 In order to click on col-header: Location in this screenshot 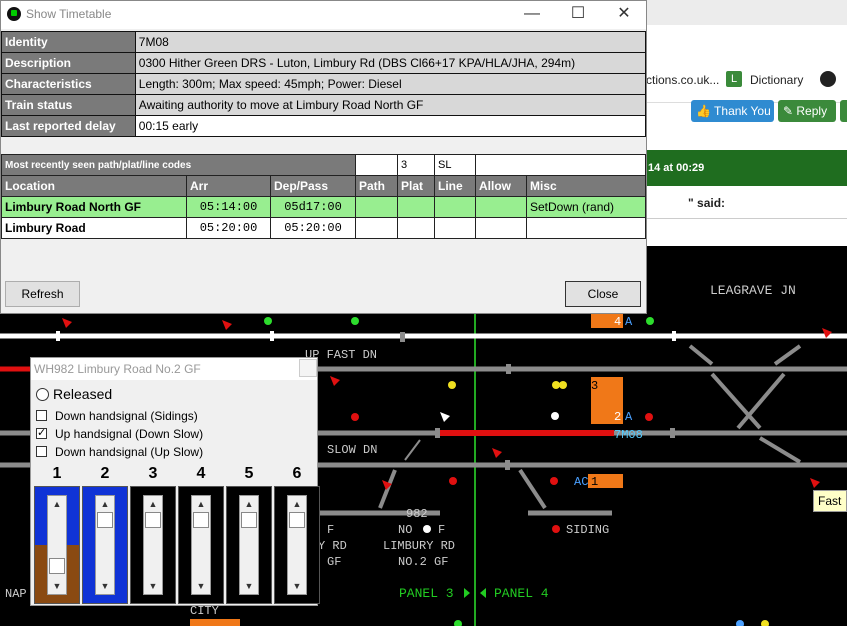, I will do `click(94, 186)`.